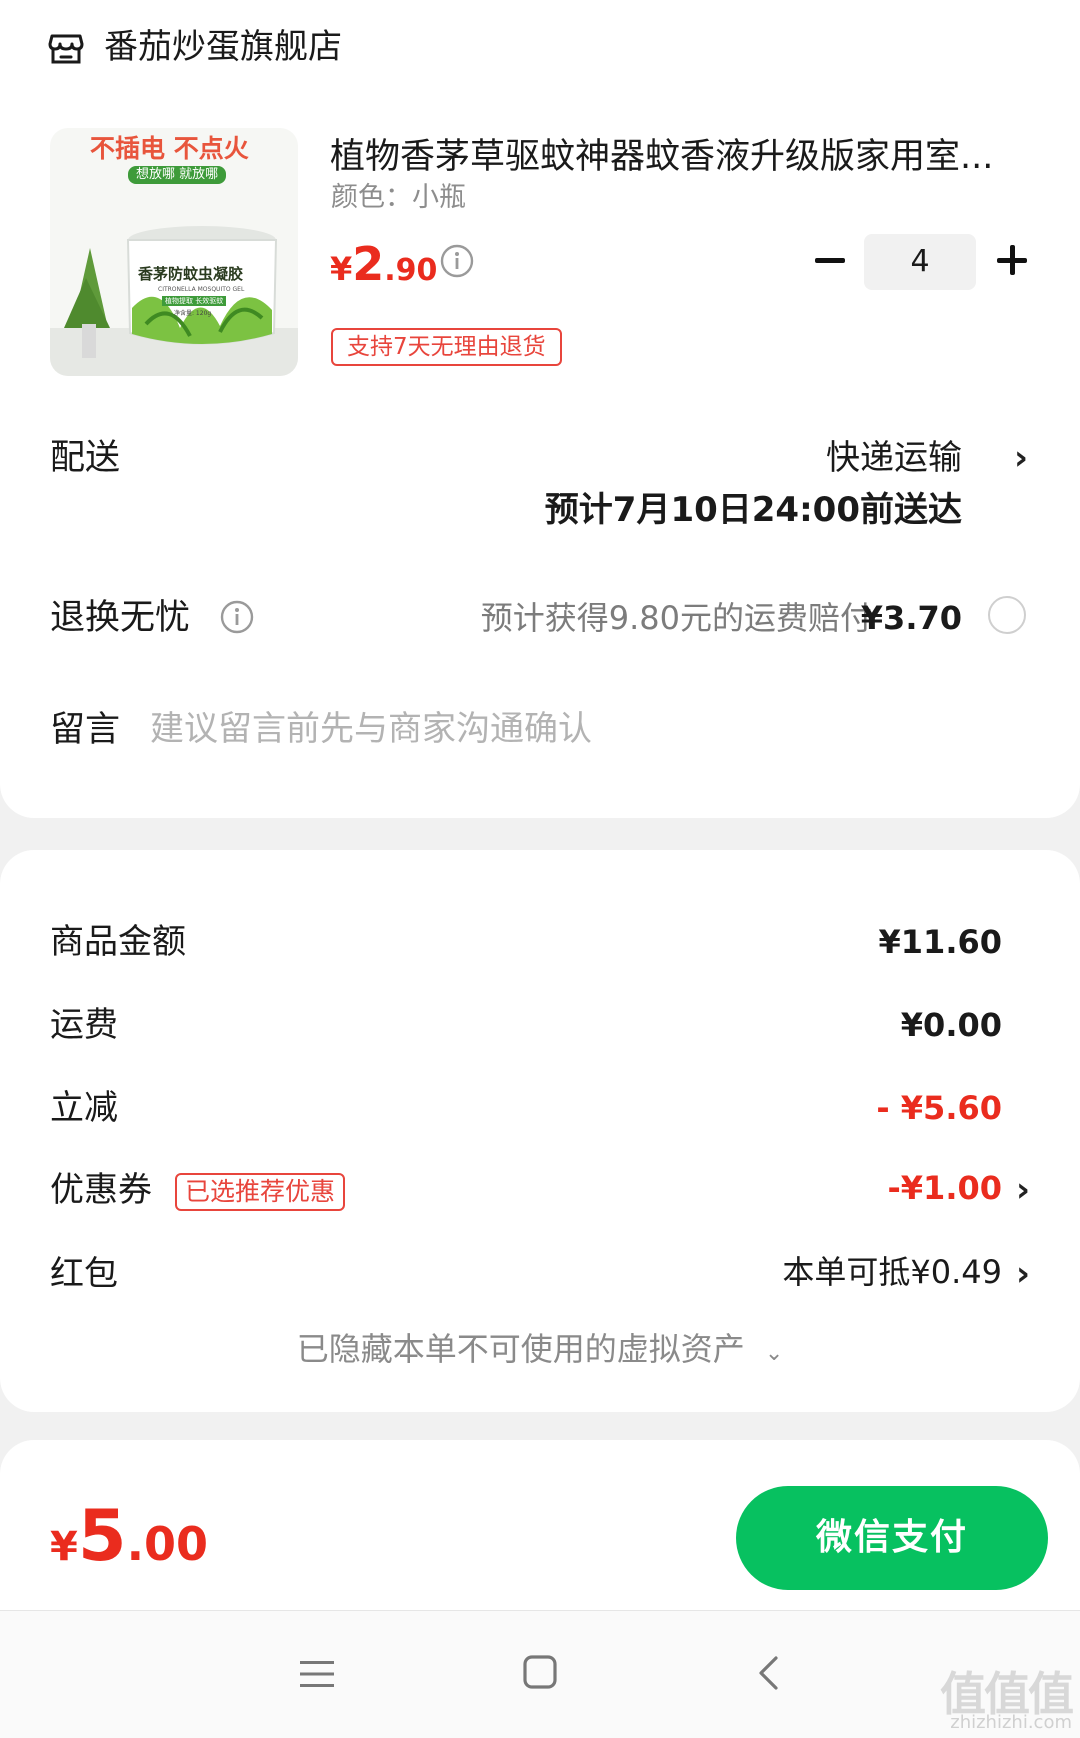  Describe the element at coordinates (120, 618) in the screenshot. I see `return-insurance-label: 退换无忧` at that location.